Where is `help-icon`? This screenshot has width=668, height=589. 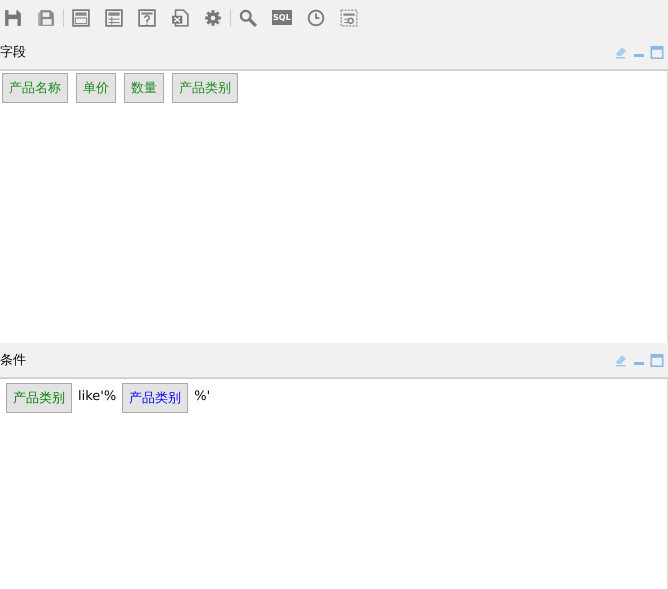 help-icon is located at coordinates (147, 17).